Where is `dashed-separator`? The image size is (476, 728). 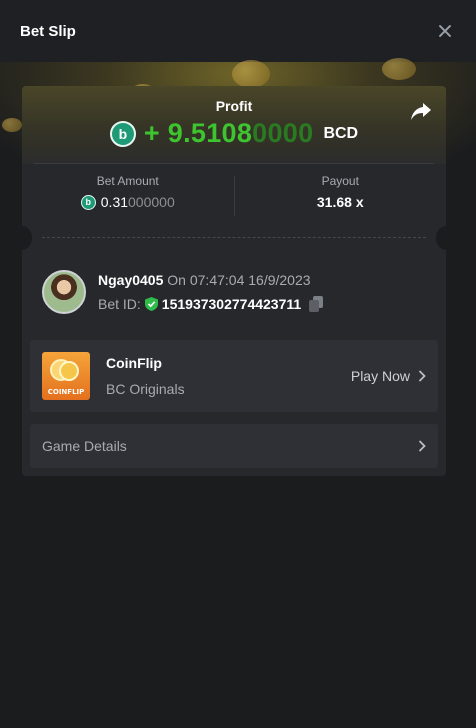
dashed-separator is located at coordinates (234, 237).